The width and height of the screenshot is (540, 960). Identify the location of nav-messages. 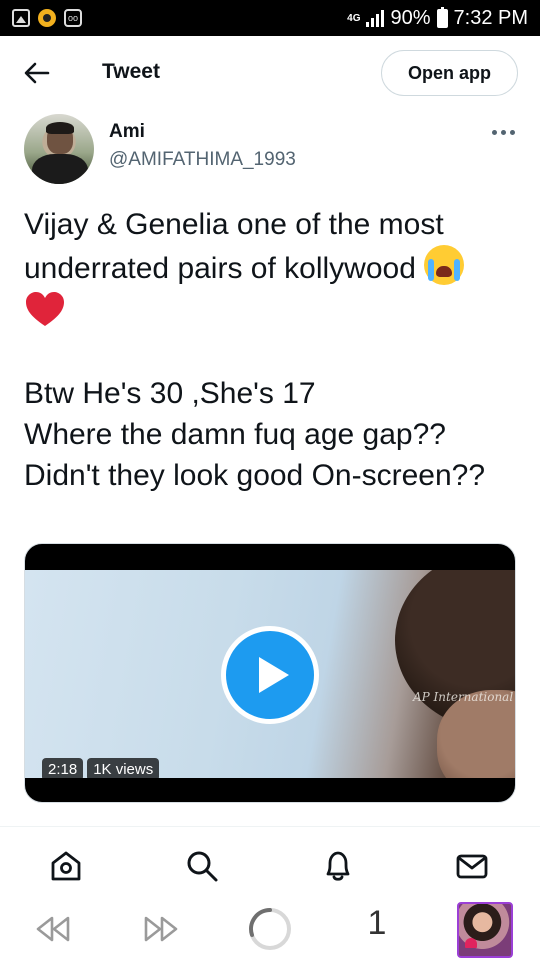
(472, 866).